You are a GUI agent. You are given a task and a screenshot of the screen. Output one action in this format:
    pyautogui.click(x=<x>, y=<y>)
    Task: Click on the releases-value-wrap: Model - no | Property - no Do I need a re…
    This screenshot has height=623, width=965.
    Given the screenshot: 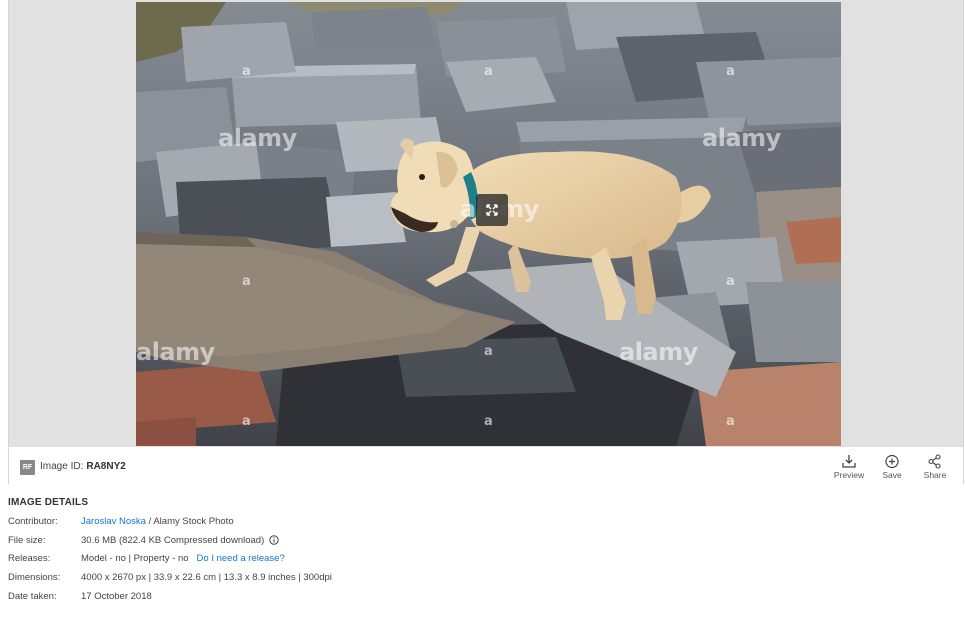 What is the action you would take?
    pyautogui.click(x=183, y=559)
    